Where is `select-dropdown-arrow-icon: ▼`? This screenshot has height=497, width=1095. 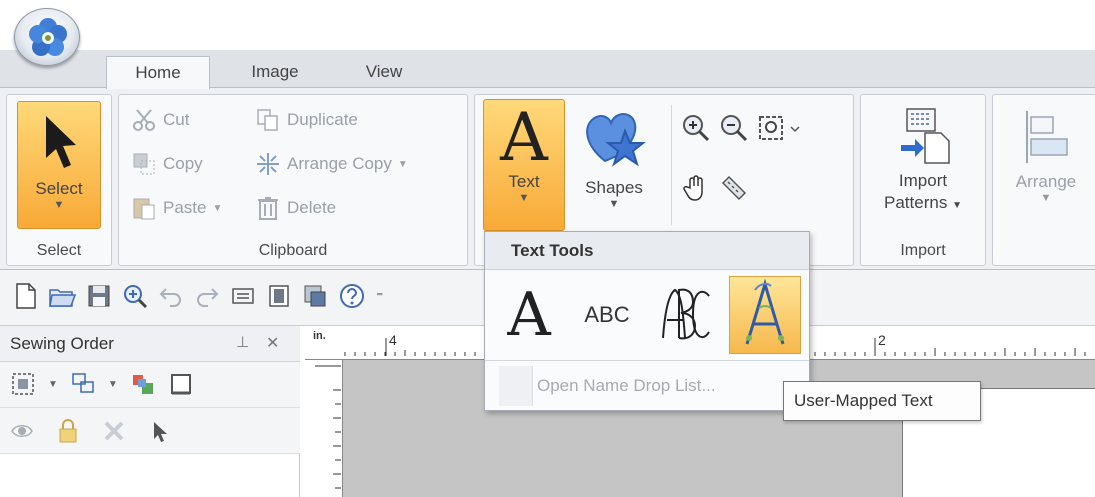 select-dropdown-arrow-icon: ▼ is located at coordinates (59, 205).